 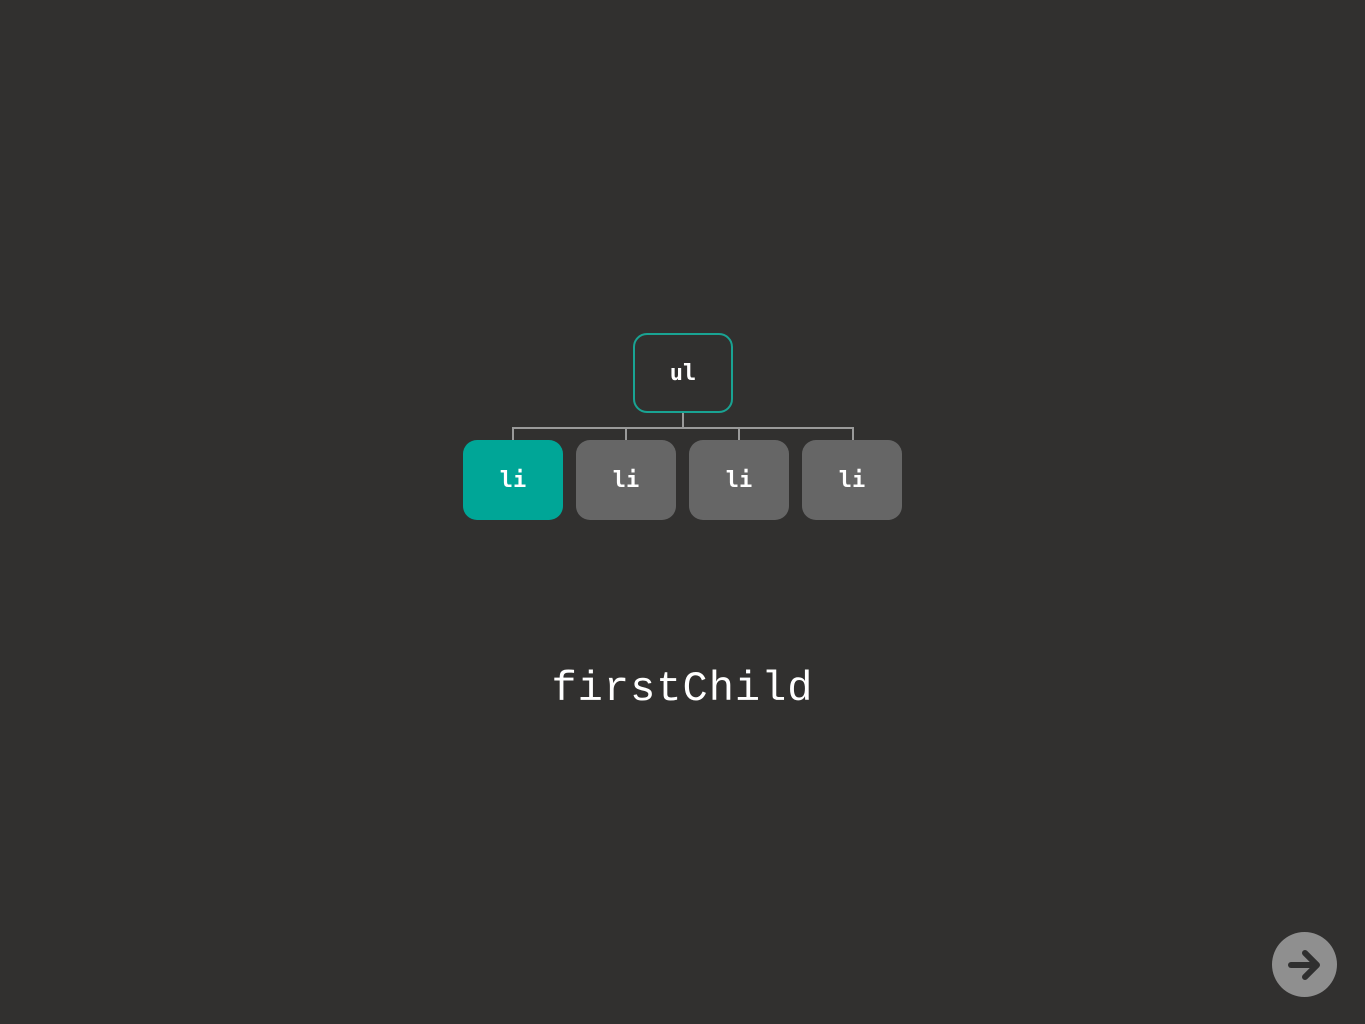 I want to click on parent-node-label: ul, so click(x=683, y=373).